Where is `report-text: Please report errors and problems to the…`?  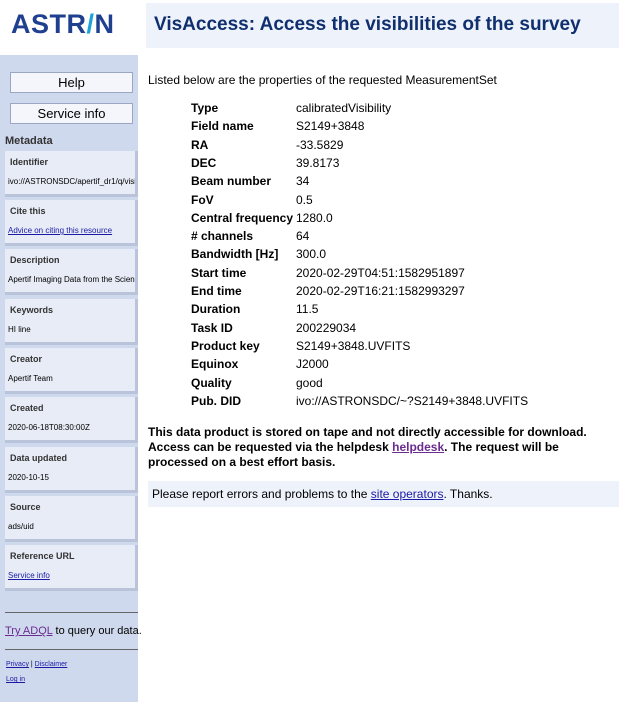 report-text: Please report errors and problems to the… is located at coordinates (322, 494).